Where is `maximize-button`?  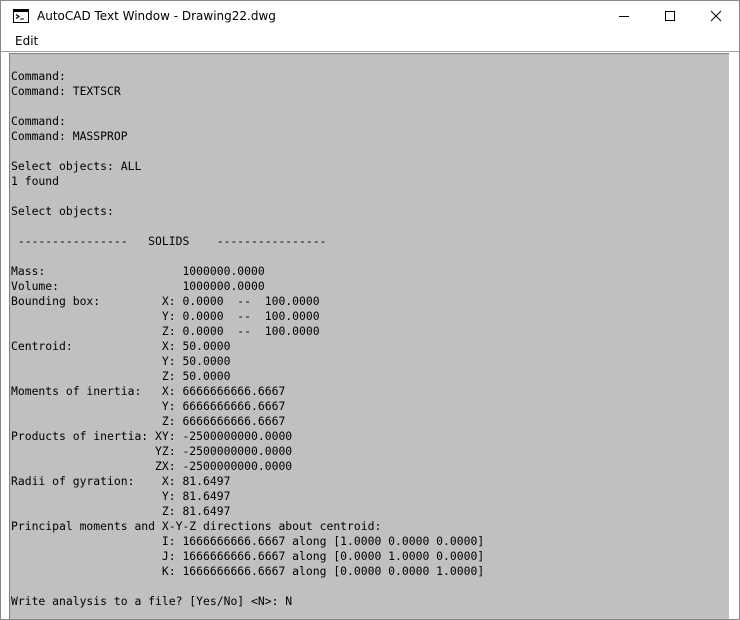 maximize-button is located at coordinates (670, 16).